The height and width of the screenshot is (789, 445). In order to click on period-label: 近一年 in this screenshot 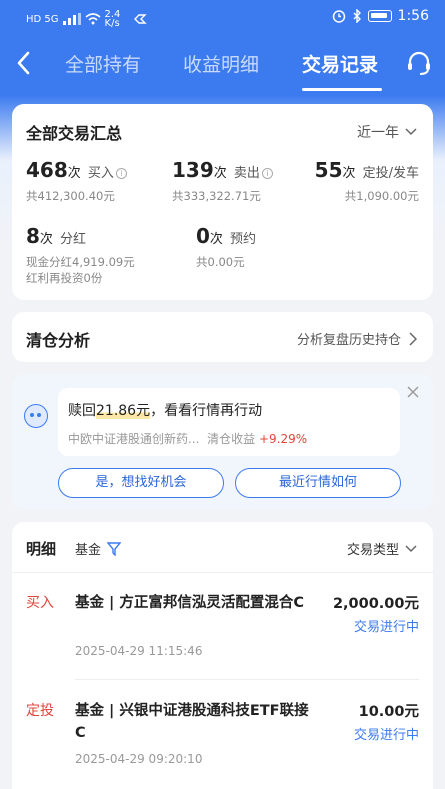, I will do `click(378, 133)`.